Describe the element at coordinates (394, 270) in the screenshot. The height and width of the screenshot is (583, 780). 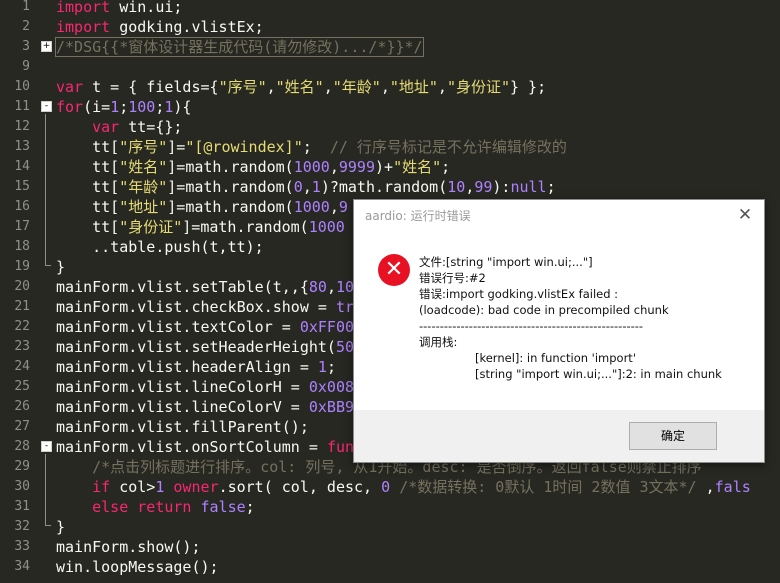
I see `error-icon: ✕` at that location.